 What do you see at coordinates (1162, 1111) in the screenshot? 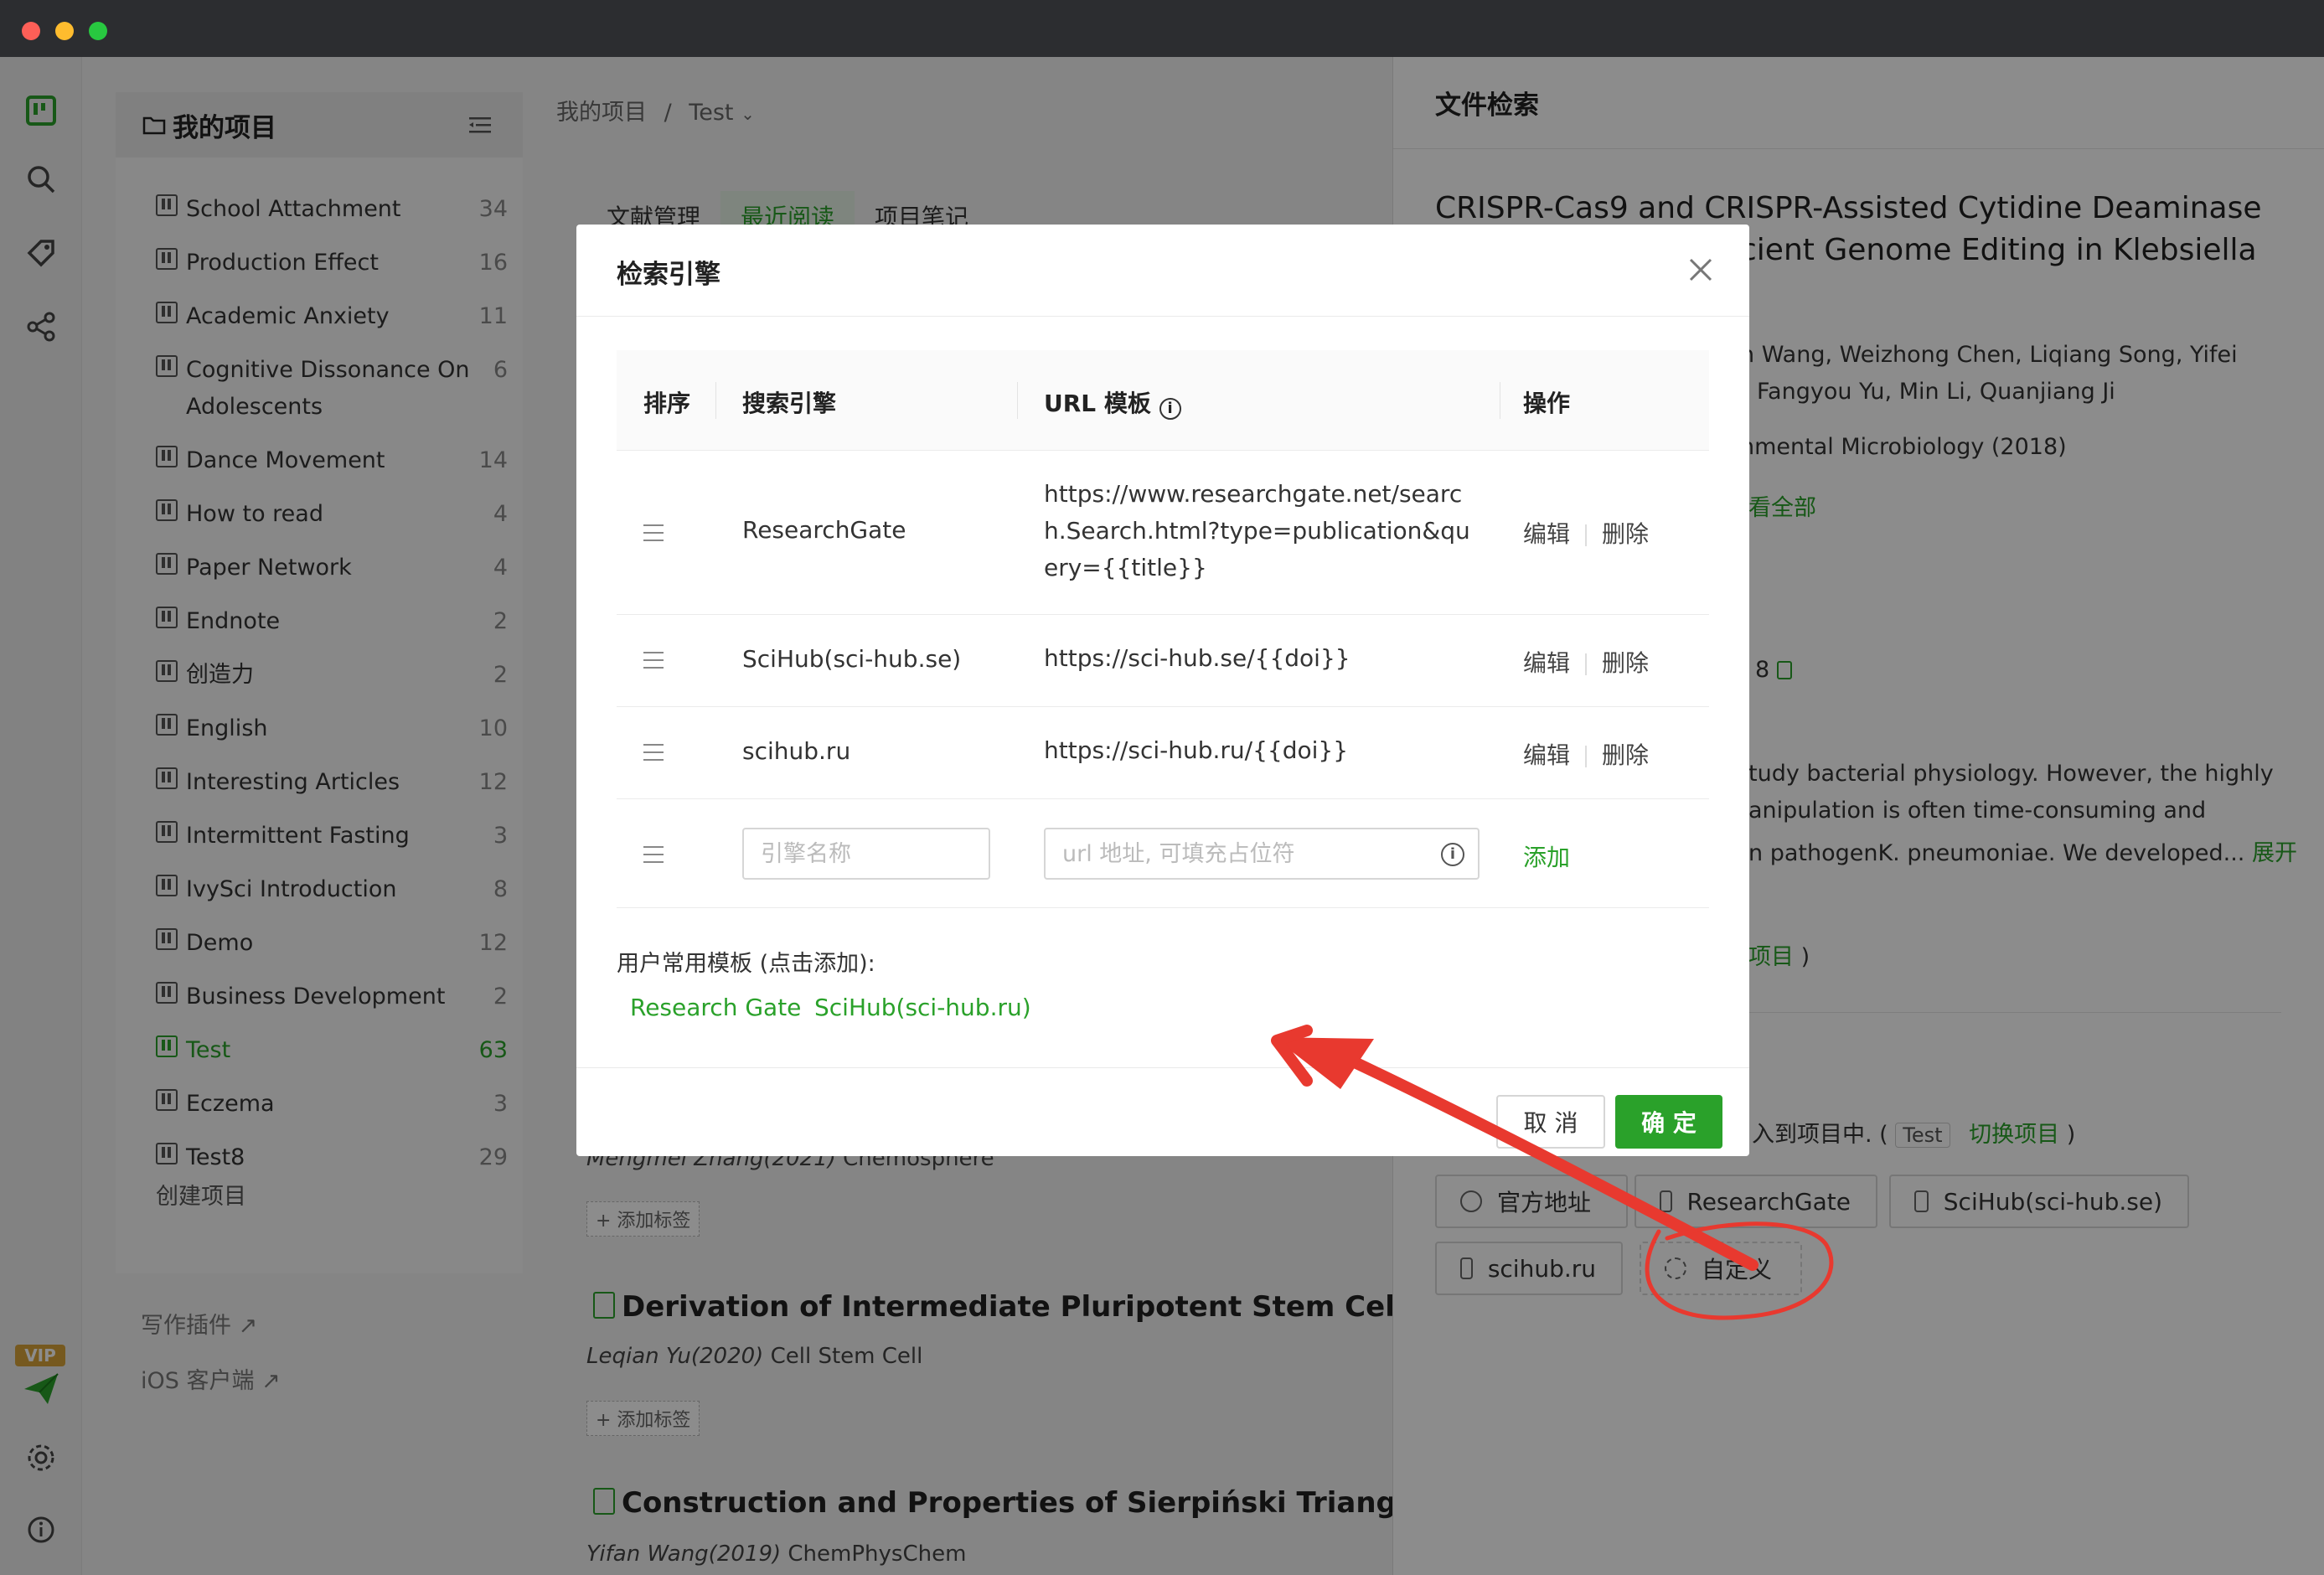
I see `dialog-footer: 取 消 确 定` at bounding box center [1162, 1111].